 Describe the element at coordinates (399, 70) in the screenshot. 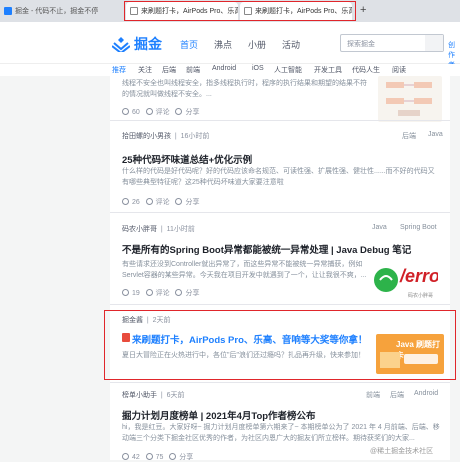

I see `category-reading: 阅读` at that location.